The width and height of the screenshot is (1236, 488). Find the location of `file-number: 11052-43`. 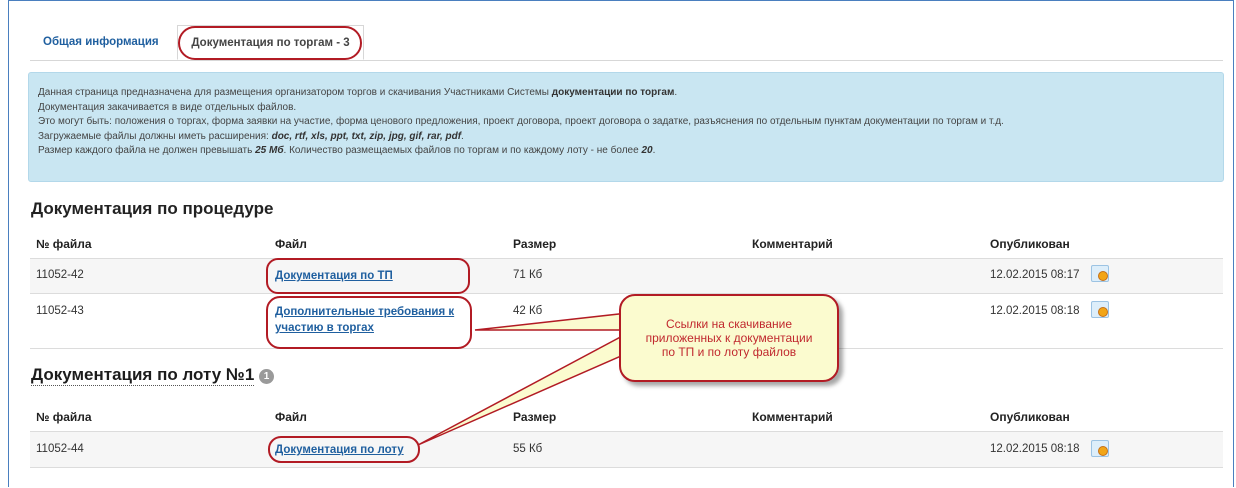

file-number: 11052-43 is located at coordinates (60, 311).